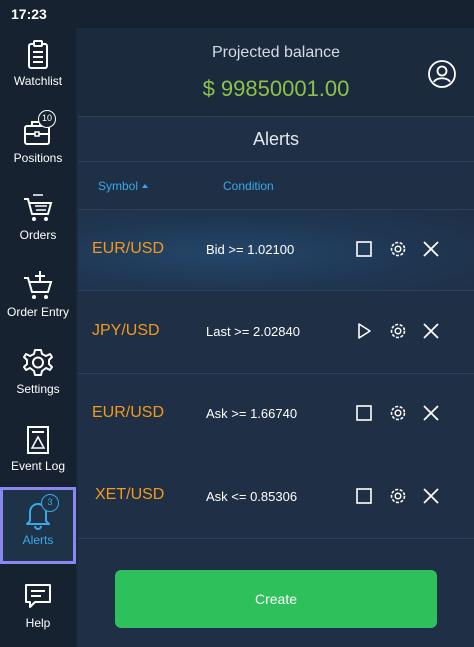  Describe the element at coordinates (442, 74) in the screenshot. I see `account-circle-icon` at that location.